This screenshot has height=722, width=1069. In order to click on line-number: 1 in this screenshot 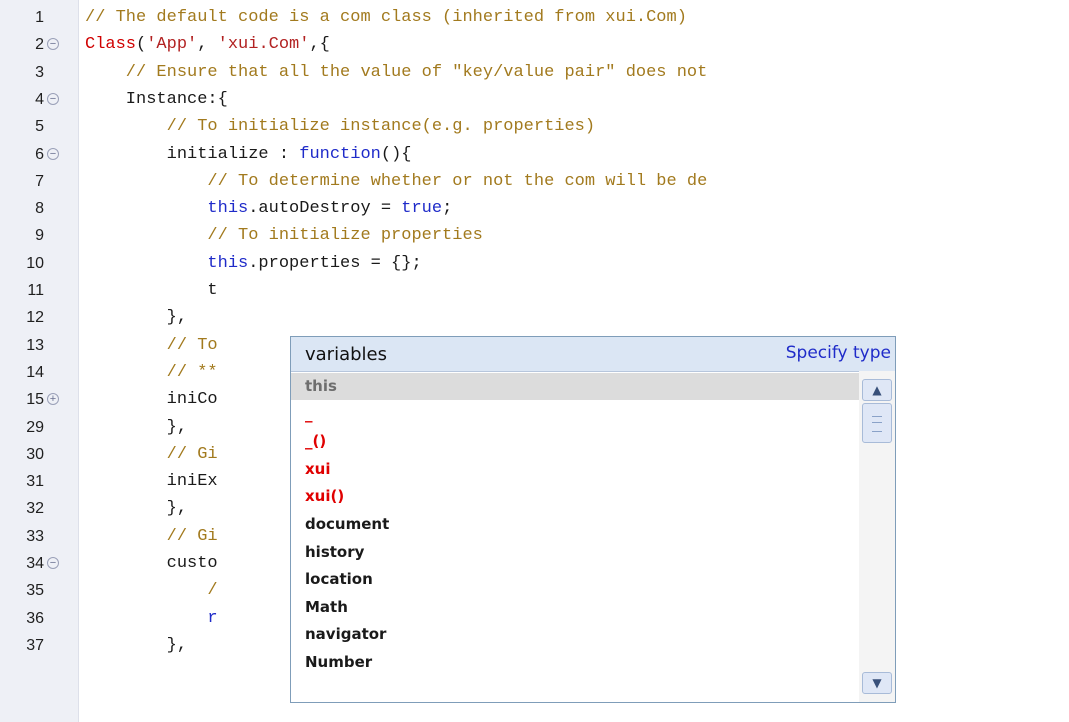, I will do `click(39, 17)`.